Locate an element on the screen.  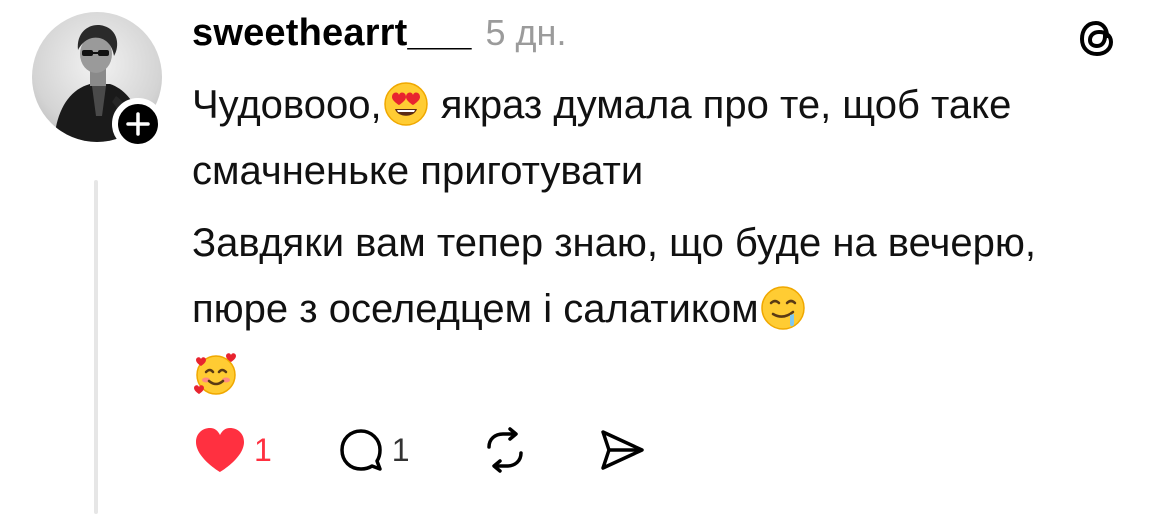
heart-eyes-emoji-icon is located at coordinates (406, 104).